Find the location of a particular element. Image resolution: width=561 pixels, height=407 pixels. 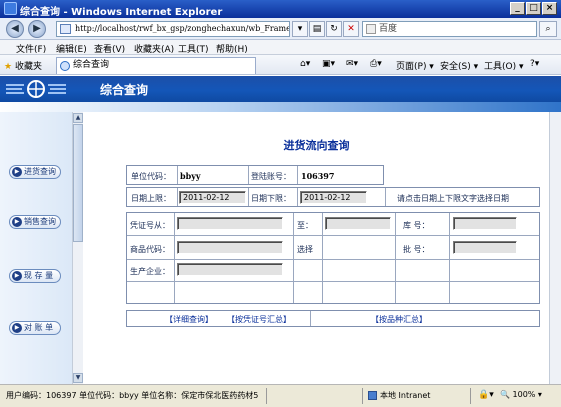

feeds-icon: ▣▾ is located at coordinates (328, 64).